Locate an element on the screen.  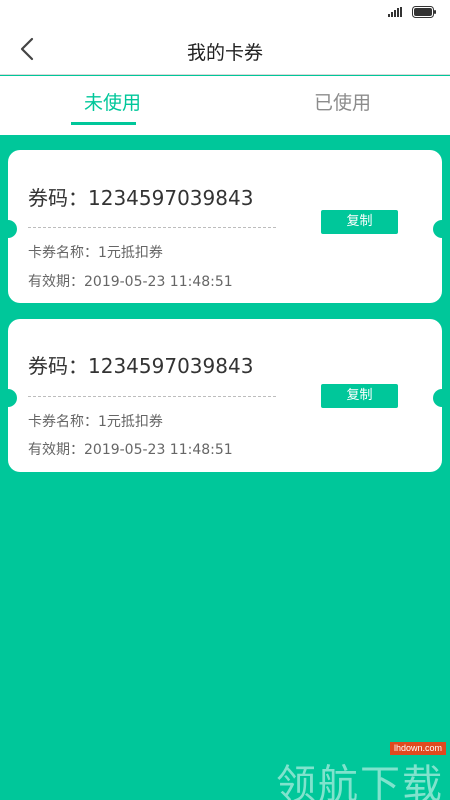
battery-icon is located at coordinates (424, 12).